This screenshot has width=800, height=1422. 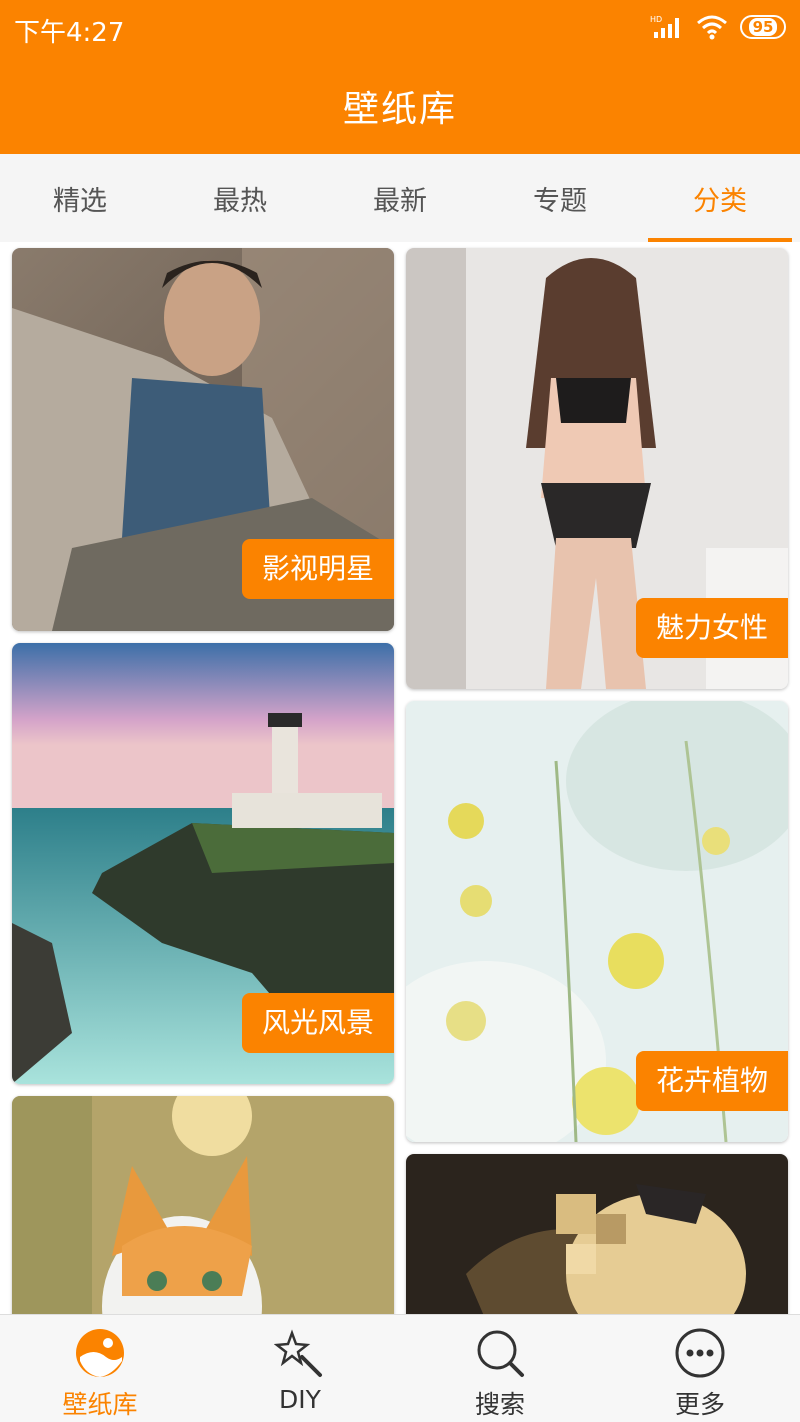 What do you see at coordinates (597, 468) in the screenshot?
I see `category-card-women: 魅力女性` at bounding box center [597, 468].